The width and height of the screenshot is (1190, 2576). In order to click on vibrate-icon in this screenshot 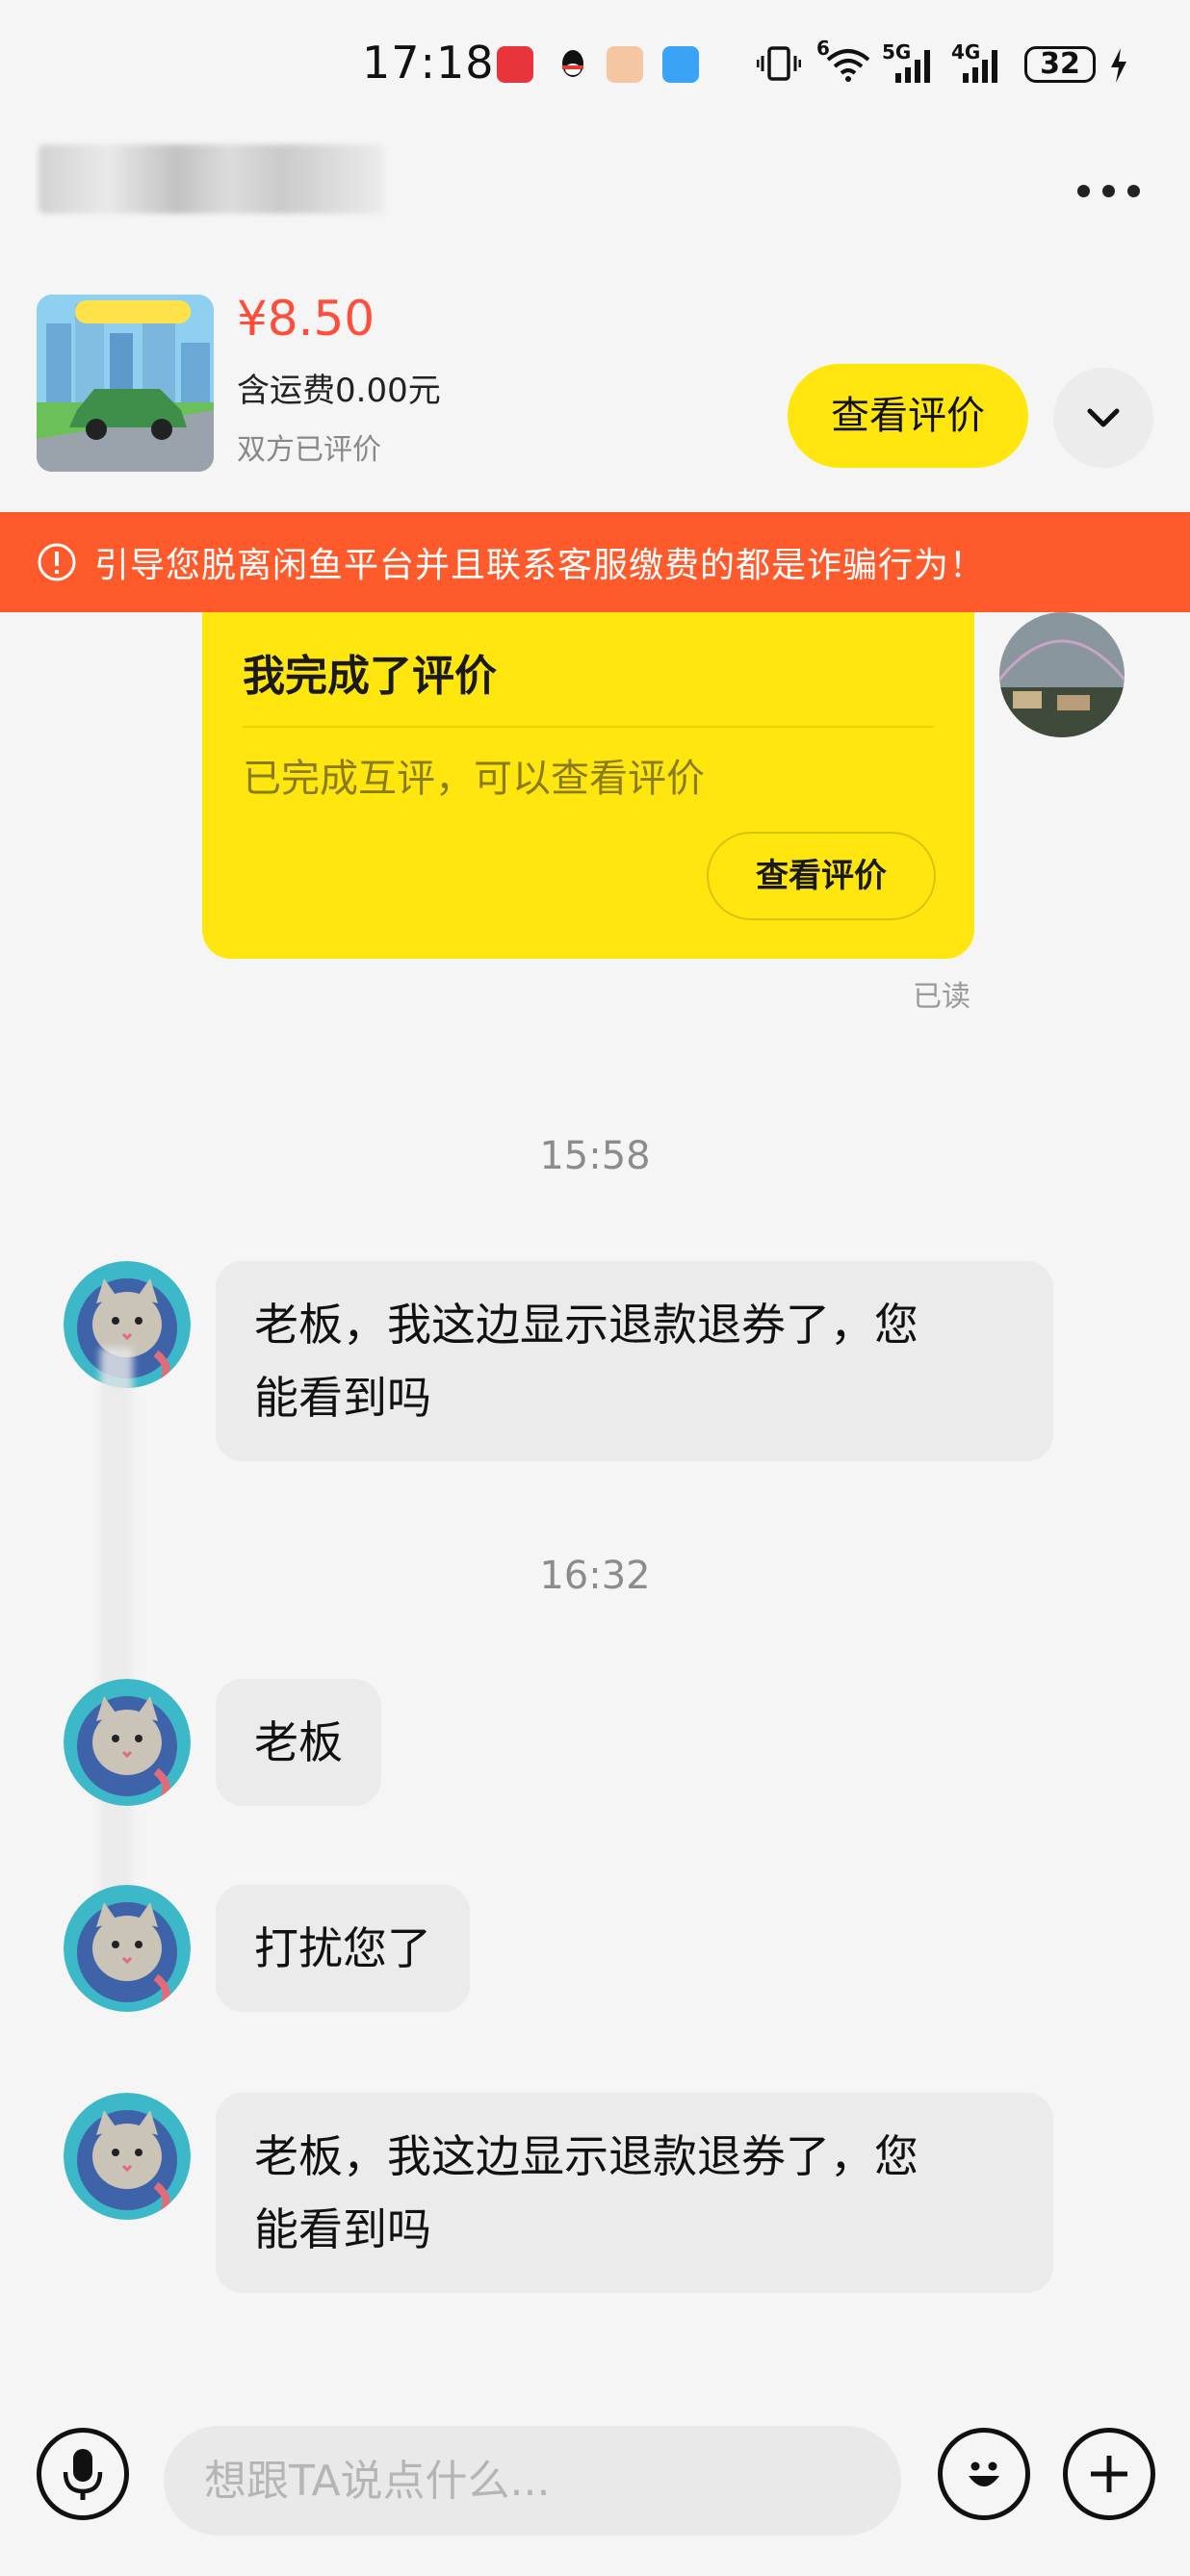, I will do `click(779, 64)`.